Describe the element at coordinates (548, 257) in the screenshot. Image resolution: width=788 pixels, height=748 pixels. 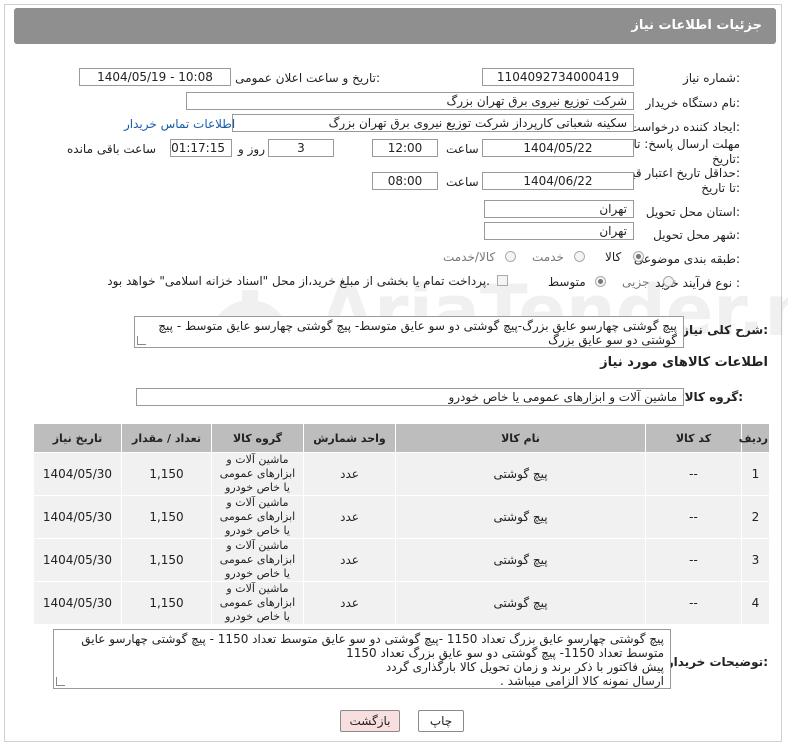
I see `category-option-service: خدمت` at that location.